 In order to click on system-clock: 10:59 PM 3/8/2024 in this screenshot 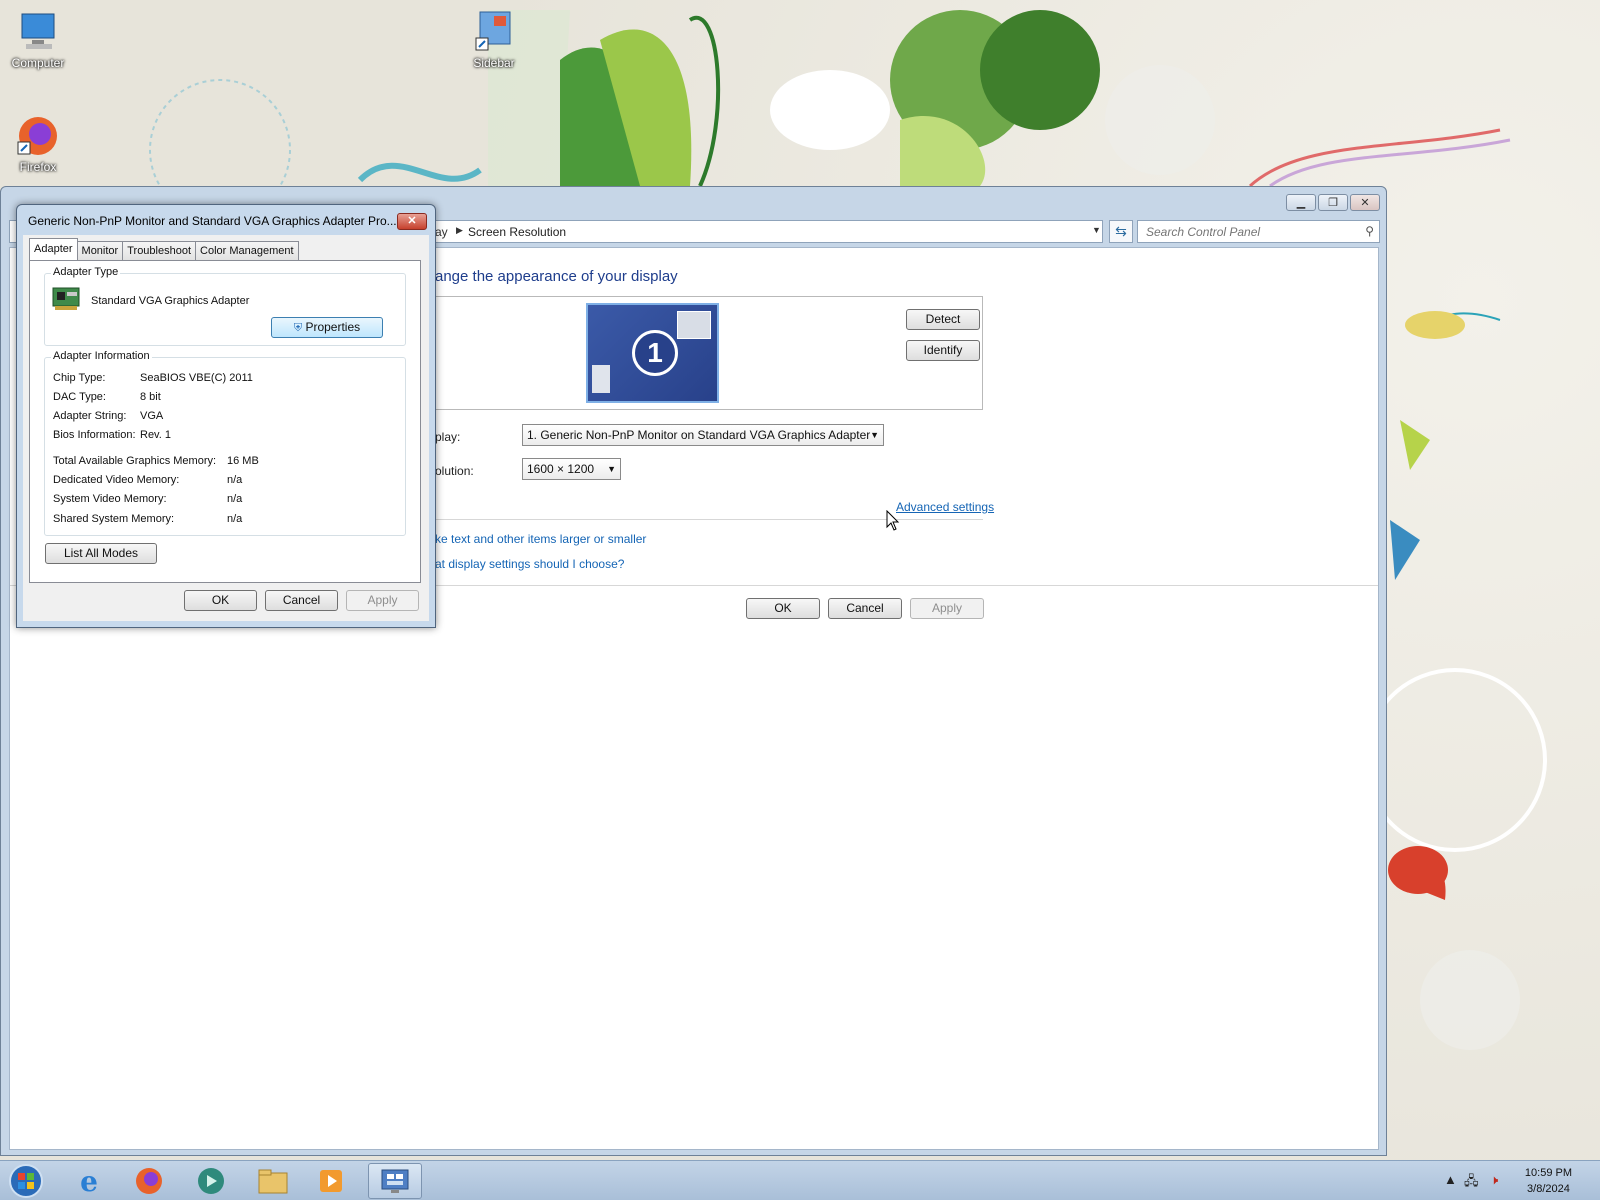, I will do `click(1548, 1181)`.